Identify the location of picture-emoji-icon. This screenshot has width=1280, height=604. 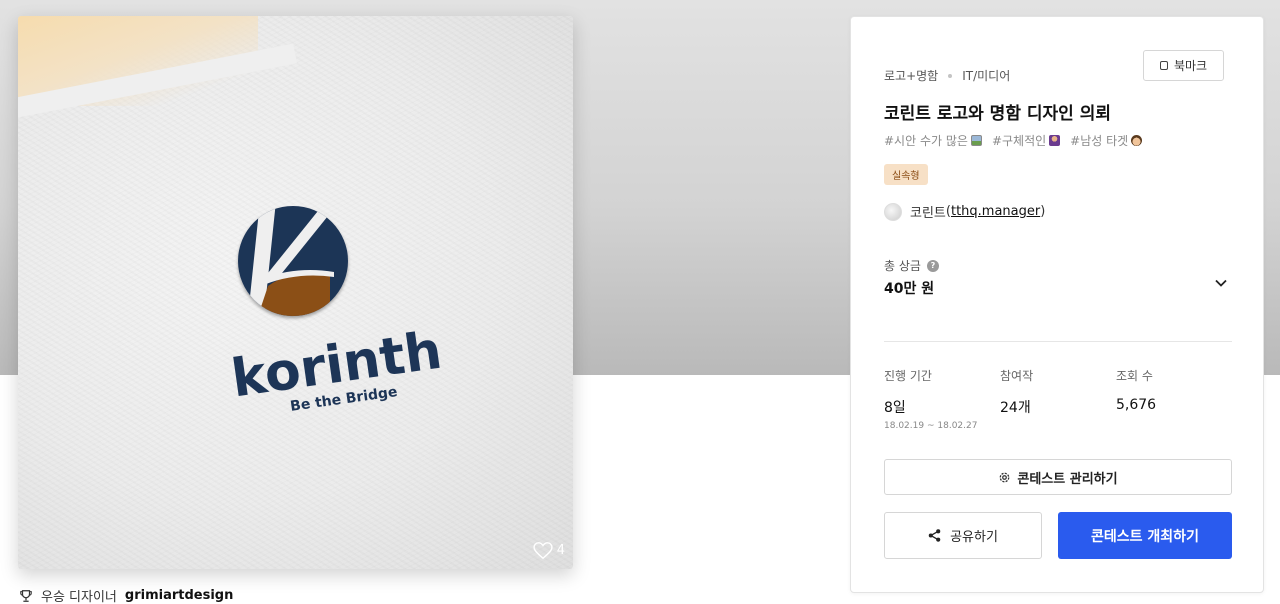
(976, 140).